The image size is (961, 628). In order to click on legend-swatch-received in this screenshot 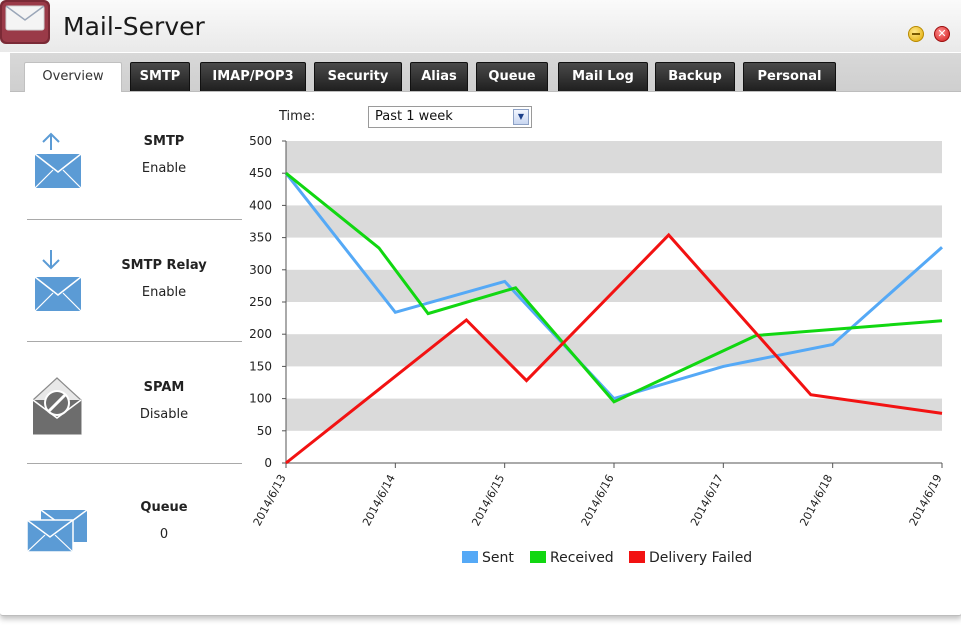, I will do `click(538, 557)`.